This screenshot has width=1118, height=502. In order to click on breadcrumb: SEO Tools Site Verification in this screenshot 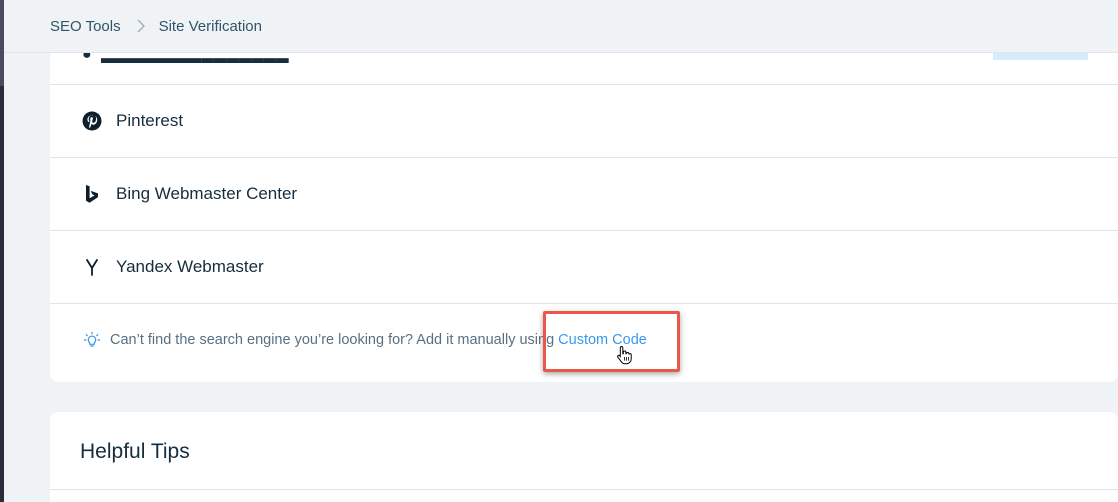, I will do `click(561, 26)`.